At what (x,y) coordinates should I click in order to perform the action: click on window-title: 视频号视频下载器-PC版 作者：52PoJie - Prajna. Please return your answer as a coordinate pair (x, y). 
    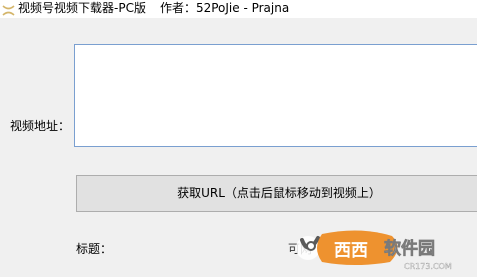
    Looking at the image, I should click on (153, 9).